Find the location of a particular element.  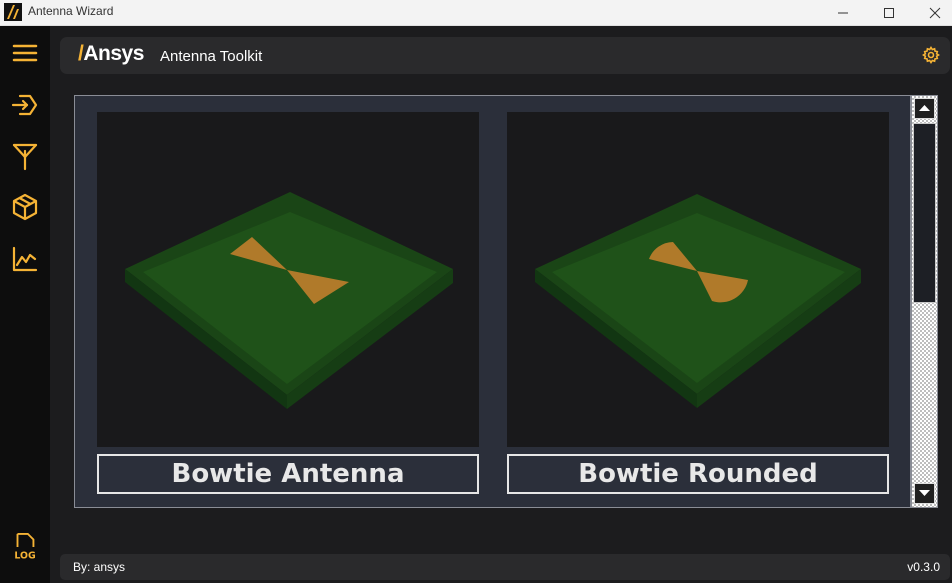

gear-icon is located at coordinates (931, 55).